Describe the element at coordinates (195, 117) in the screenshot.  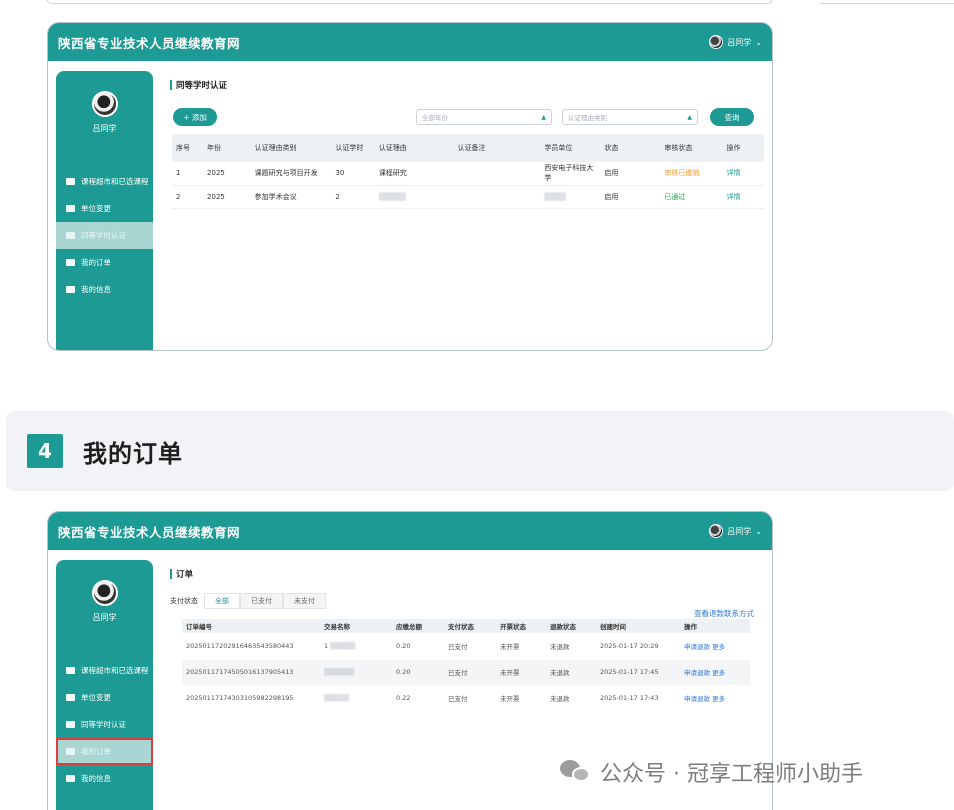
I see `add-button: + 添加` at that location.